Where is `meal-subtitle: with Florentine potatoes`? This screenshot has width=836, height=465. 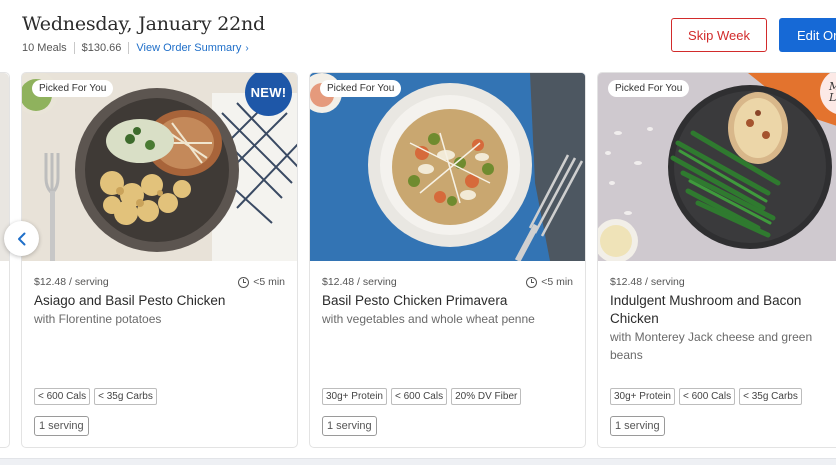 meal-subtitle: with Florentine potatoes is located at coordinates (98, 319).